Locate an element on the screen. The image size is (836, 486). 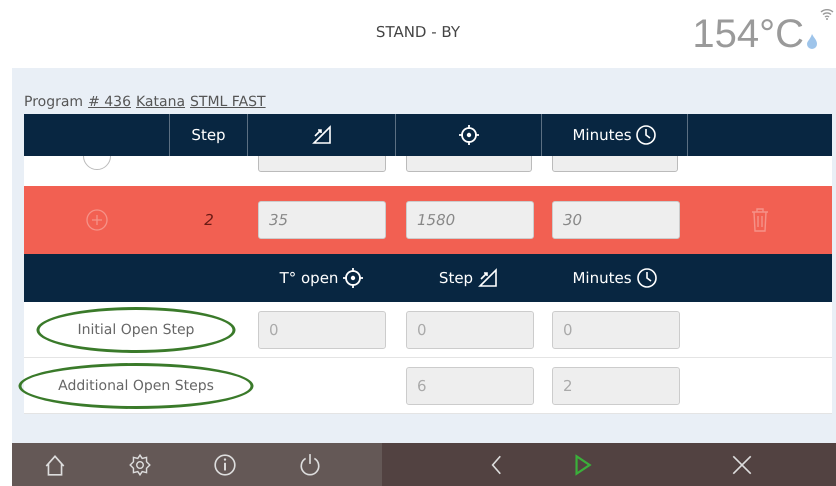
program-label: Program is located at coordinates (54, 102).